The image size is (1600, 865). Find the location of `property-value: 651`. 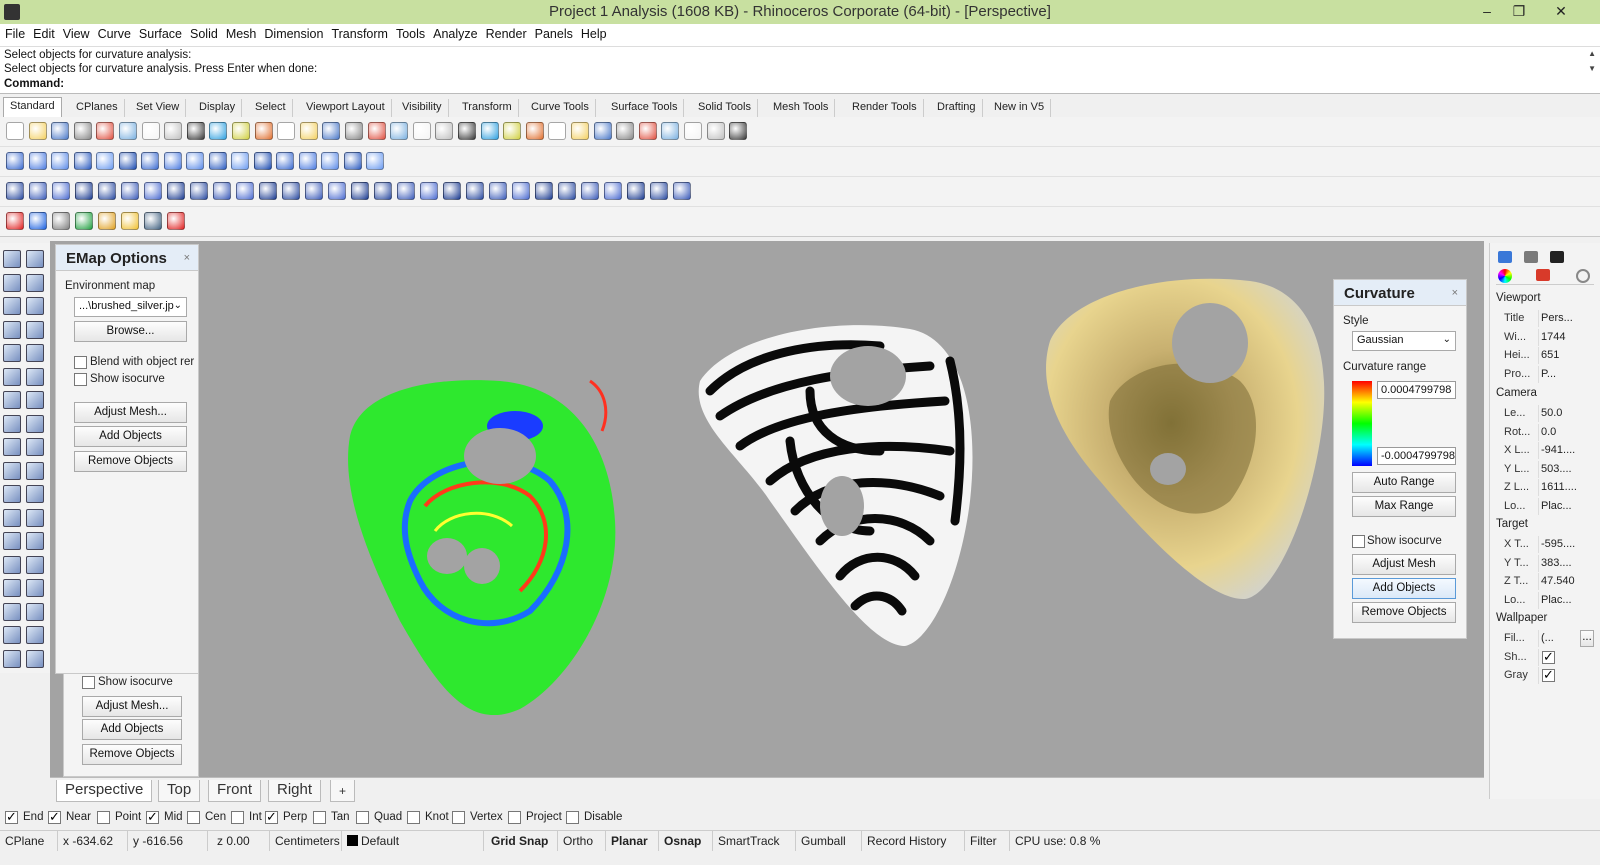

property-value: 651 is located at coordinates (1553, 355).